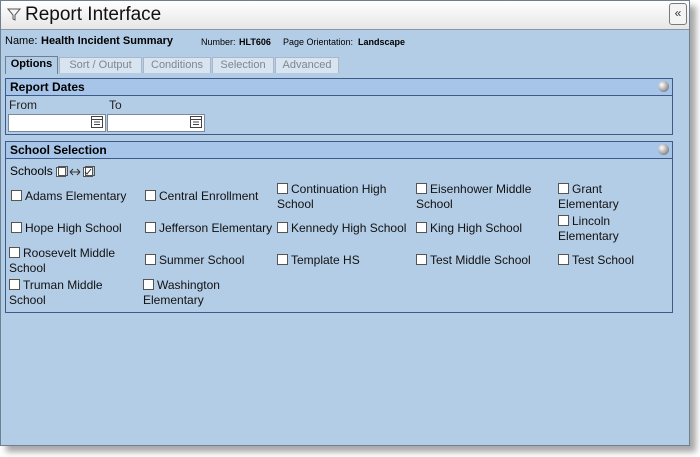  Describe the element at coordinates (382, 42) in the screenshot. I see `page-orientation: Landscape` at that location.